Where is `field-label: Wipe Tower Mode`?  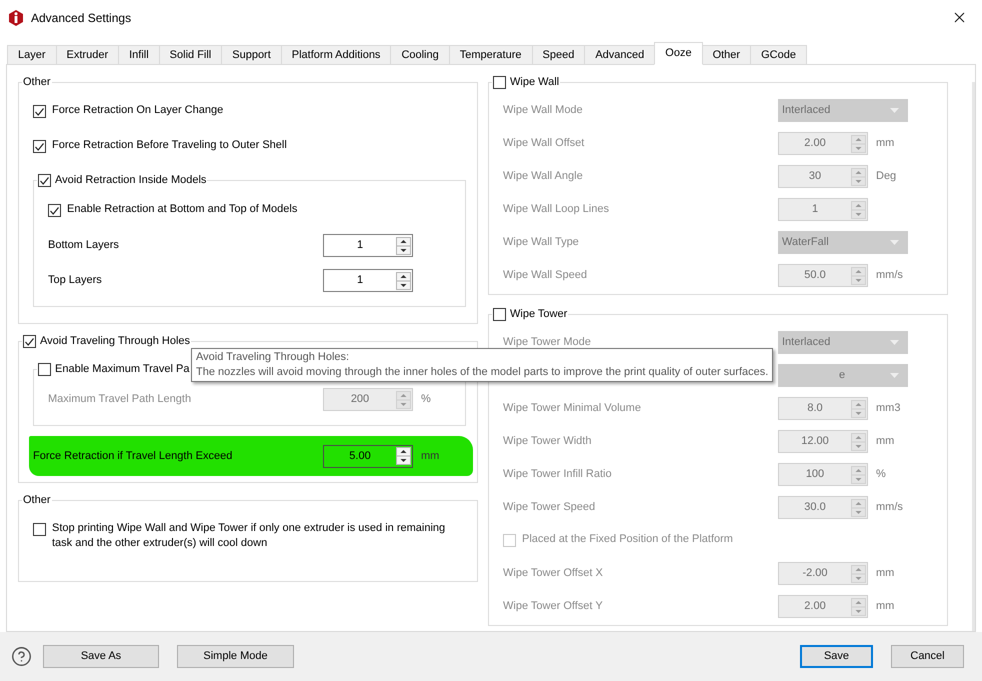
field-label: Wipe Tower Mode is located at coordinates (547, 342).